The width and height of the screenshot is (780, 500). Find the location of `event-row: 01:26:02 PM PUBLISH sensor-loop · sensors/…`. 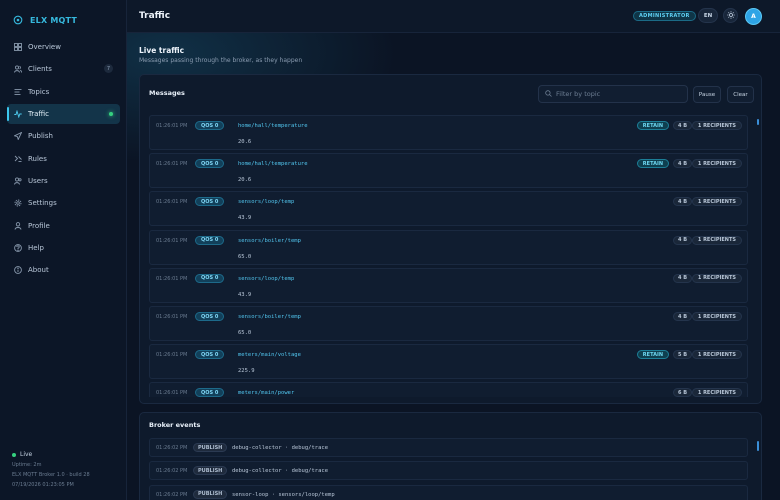

event-row: 01:26:02 PM PUBLISH sensor-loop · sensors/… is located at coordinates (448, 492).